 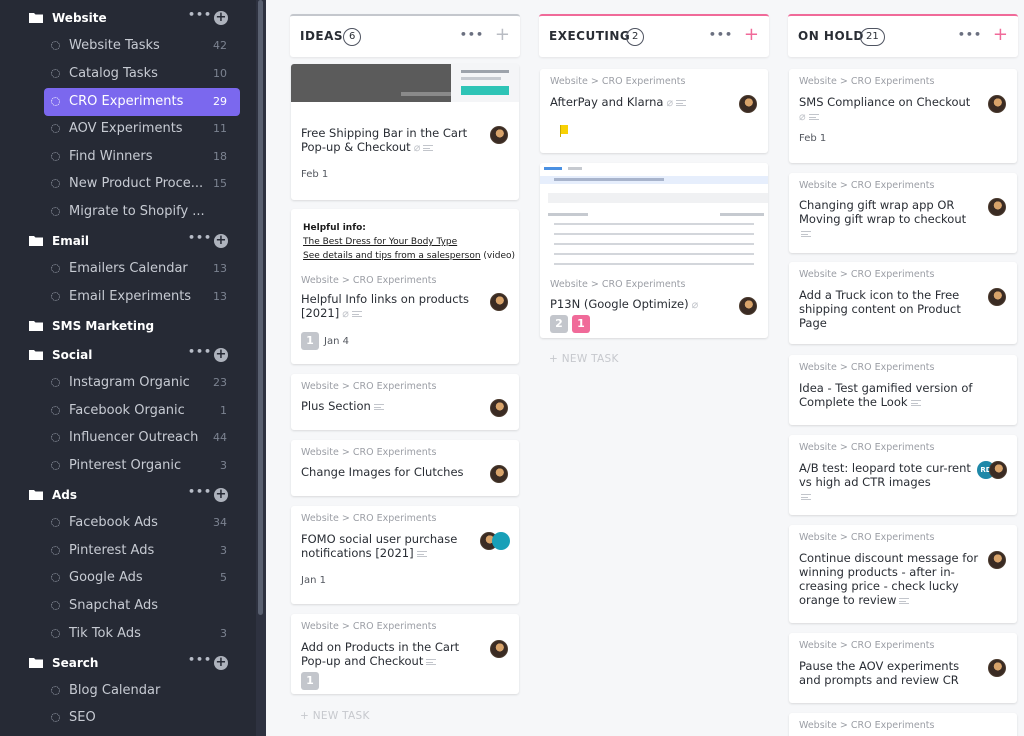 I want to click on list-count: 13, so click(x=220, y=296).